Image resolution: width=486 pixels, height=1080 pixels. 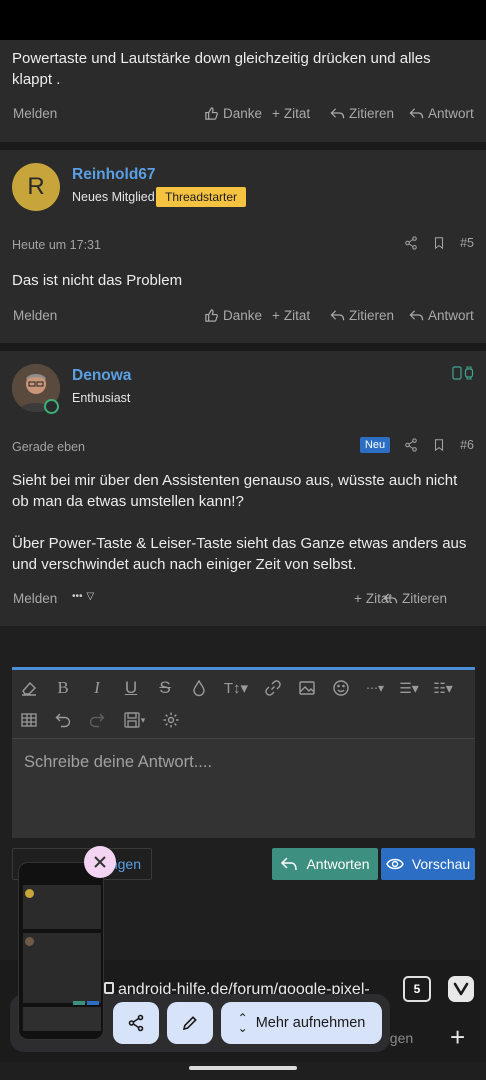 I want to click on edit-screenshot-button, so click(x=190, y=1023).